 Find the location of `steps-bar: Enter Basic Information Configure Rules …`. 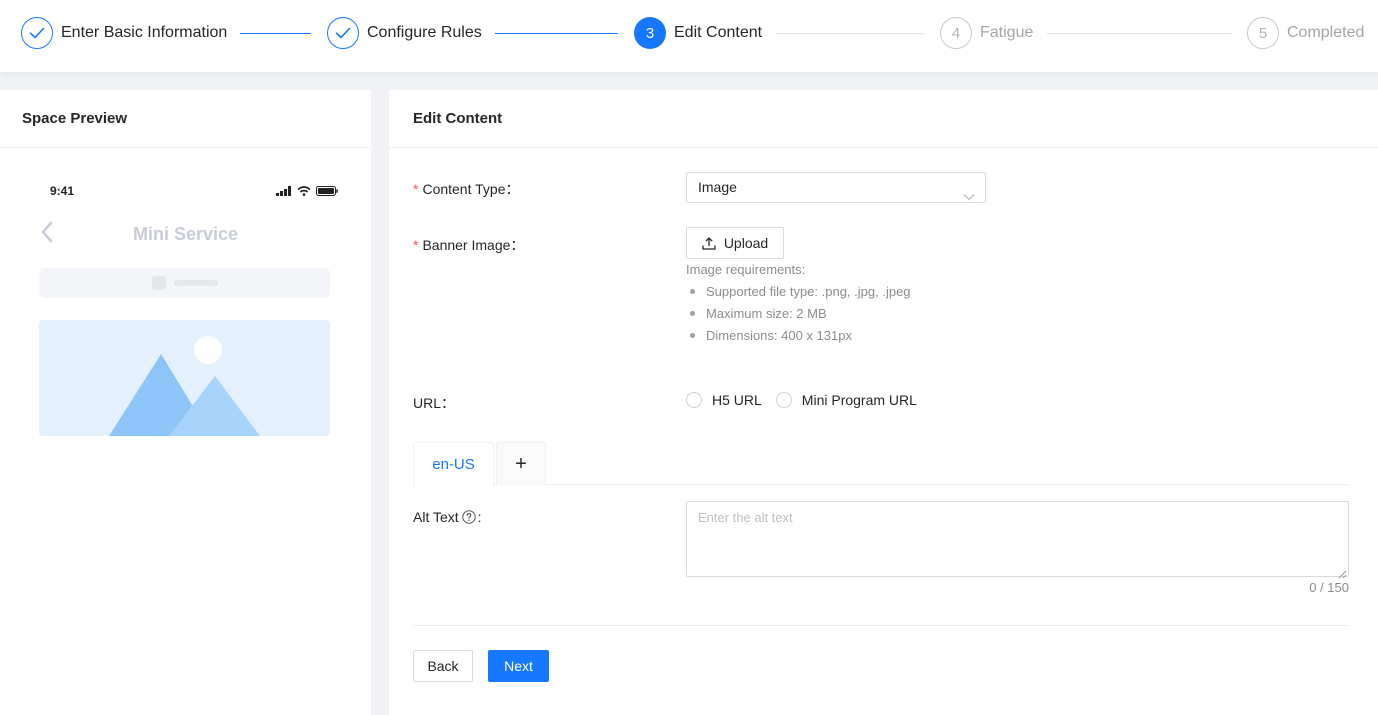

steps-bar: Enter Basic Information Configure Rules … is located at coordinates (689, 36).